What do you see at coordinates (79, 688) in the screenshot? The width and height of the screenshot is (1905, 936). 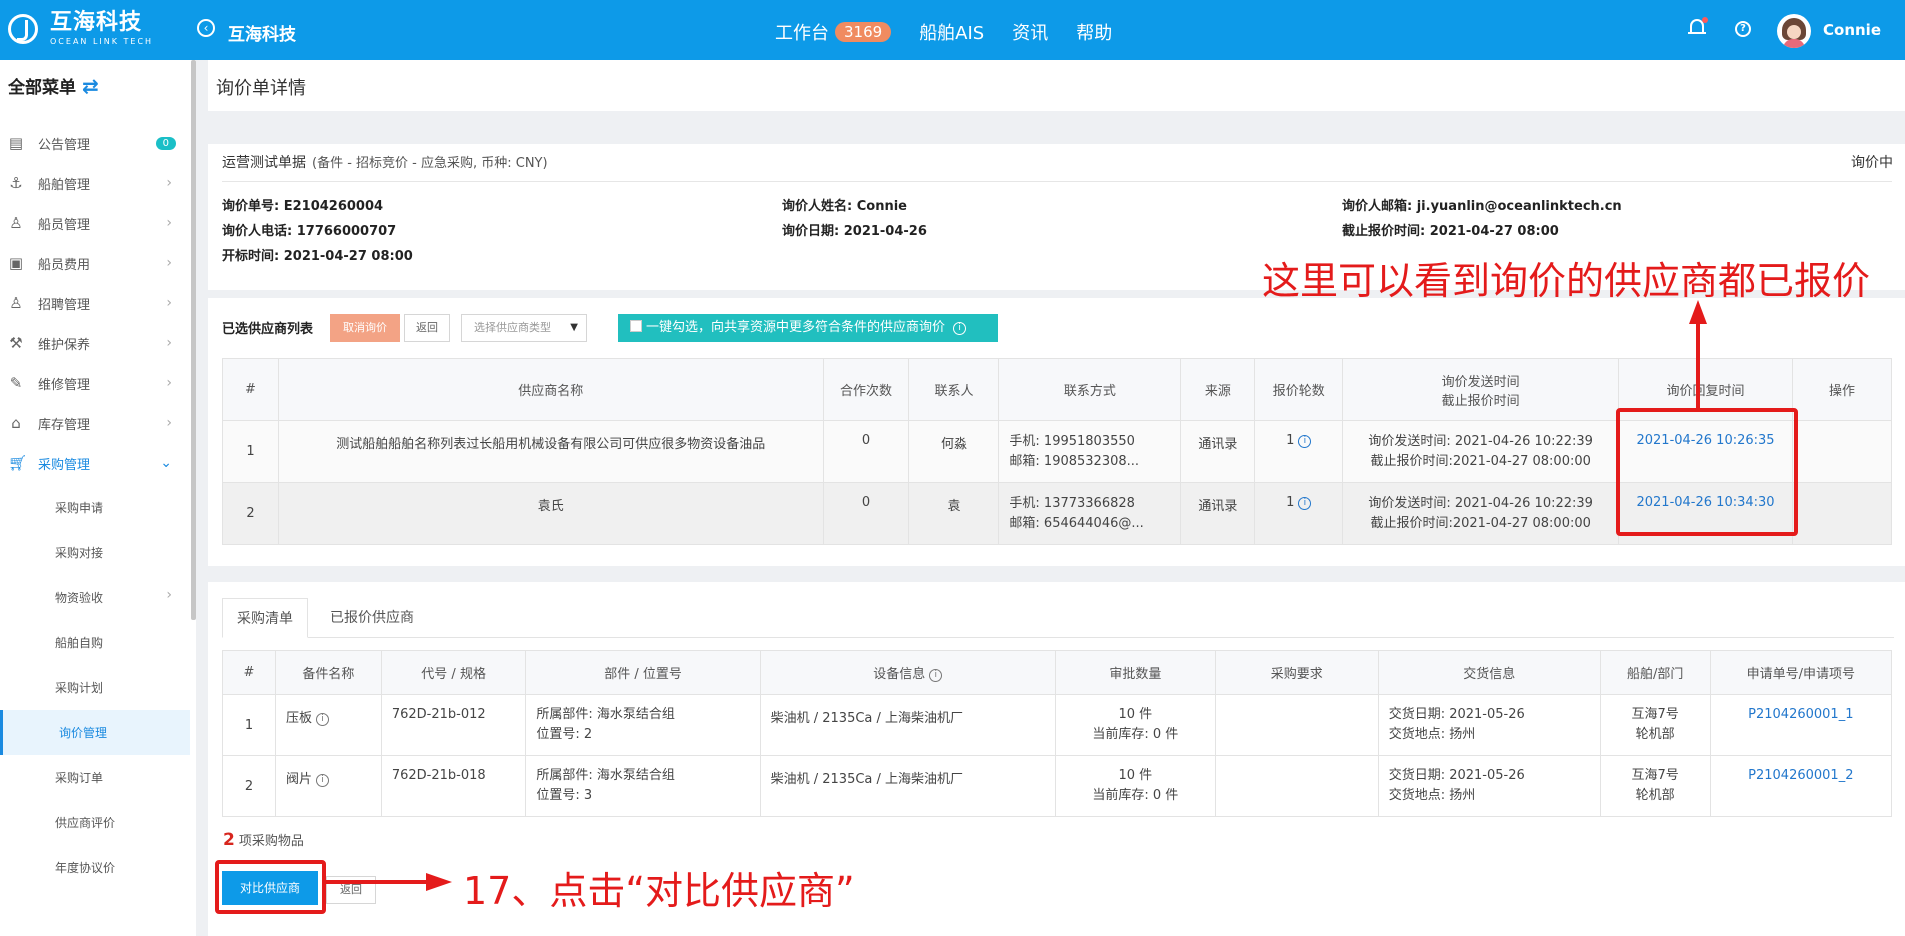 I see `sidebar-sub-label: 采购计划` at bounding box center [79, 688].